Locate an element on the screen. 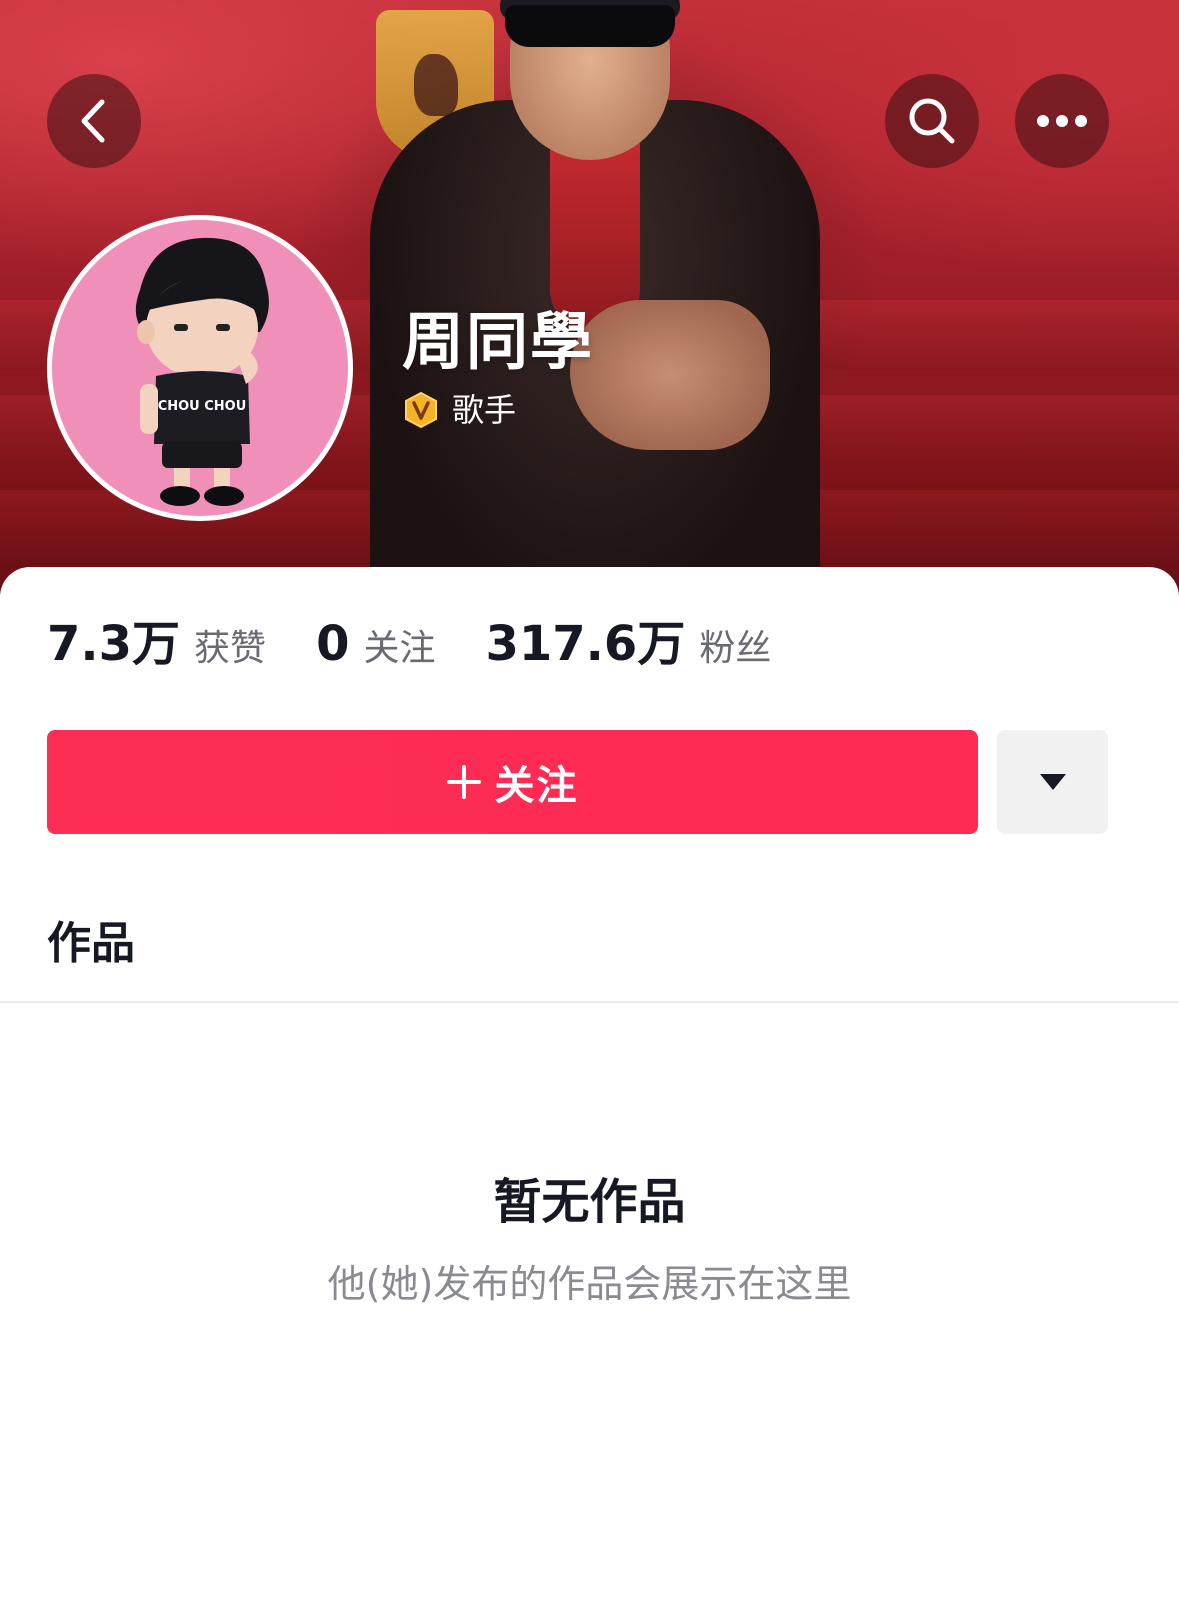  likes-label: 获赞 is located at coordinates (230, 648).